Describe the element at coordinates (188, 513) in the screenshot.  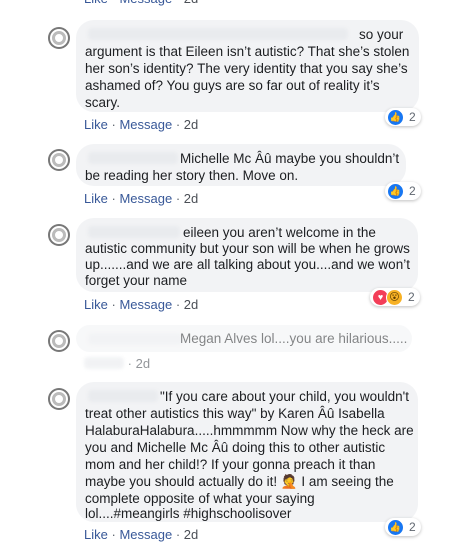
I see `comment-text-line: lol....#meangirls #highschoolisover` at that location.